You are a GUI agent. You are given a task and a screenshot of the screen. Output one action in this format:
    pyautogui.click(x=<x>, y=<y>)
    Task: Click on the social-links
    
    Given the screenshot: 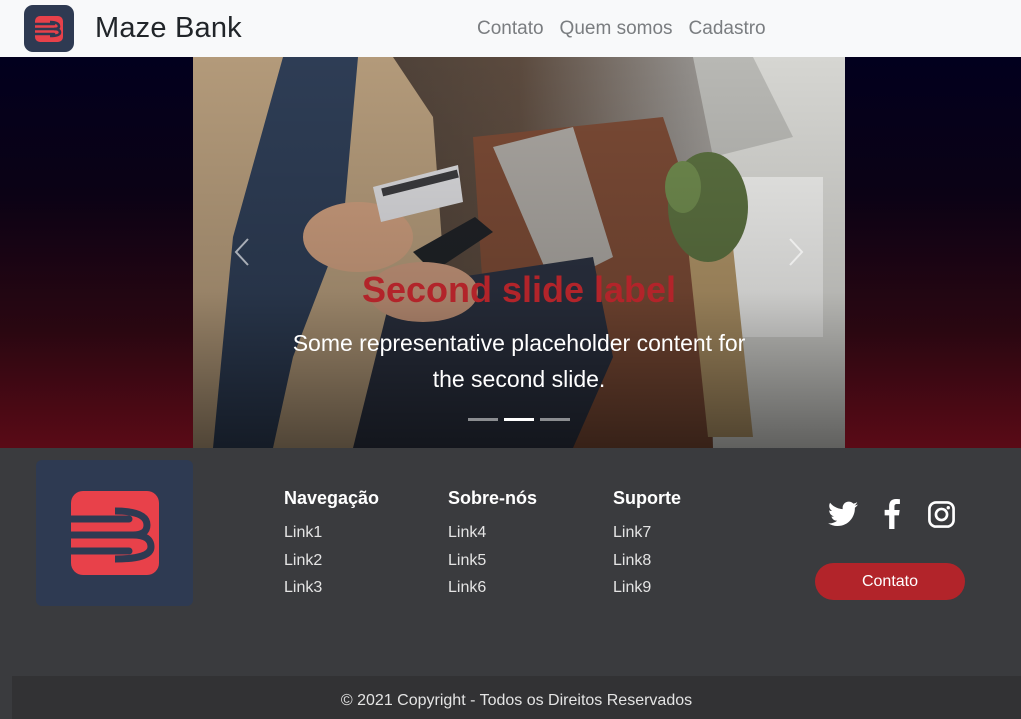 What is the action you would take?
    pyautogui.click(x=892, y=514)
    